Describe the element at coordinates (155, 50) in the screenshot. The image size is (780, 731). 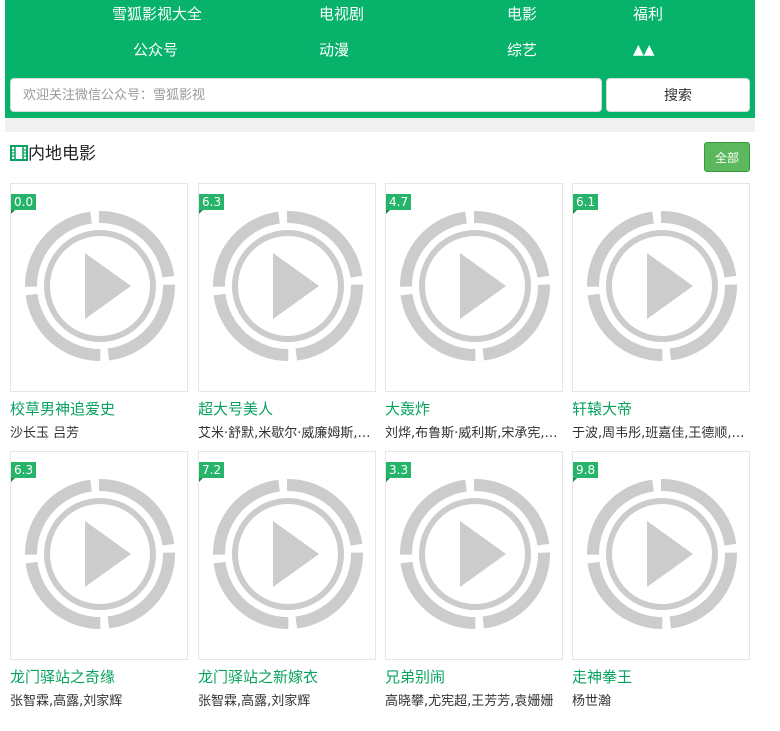
I see `nav-official-account-link: 公众号` at that location.